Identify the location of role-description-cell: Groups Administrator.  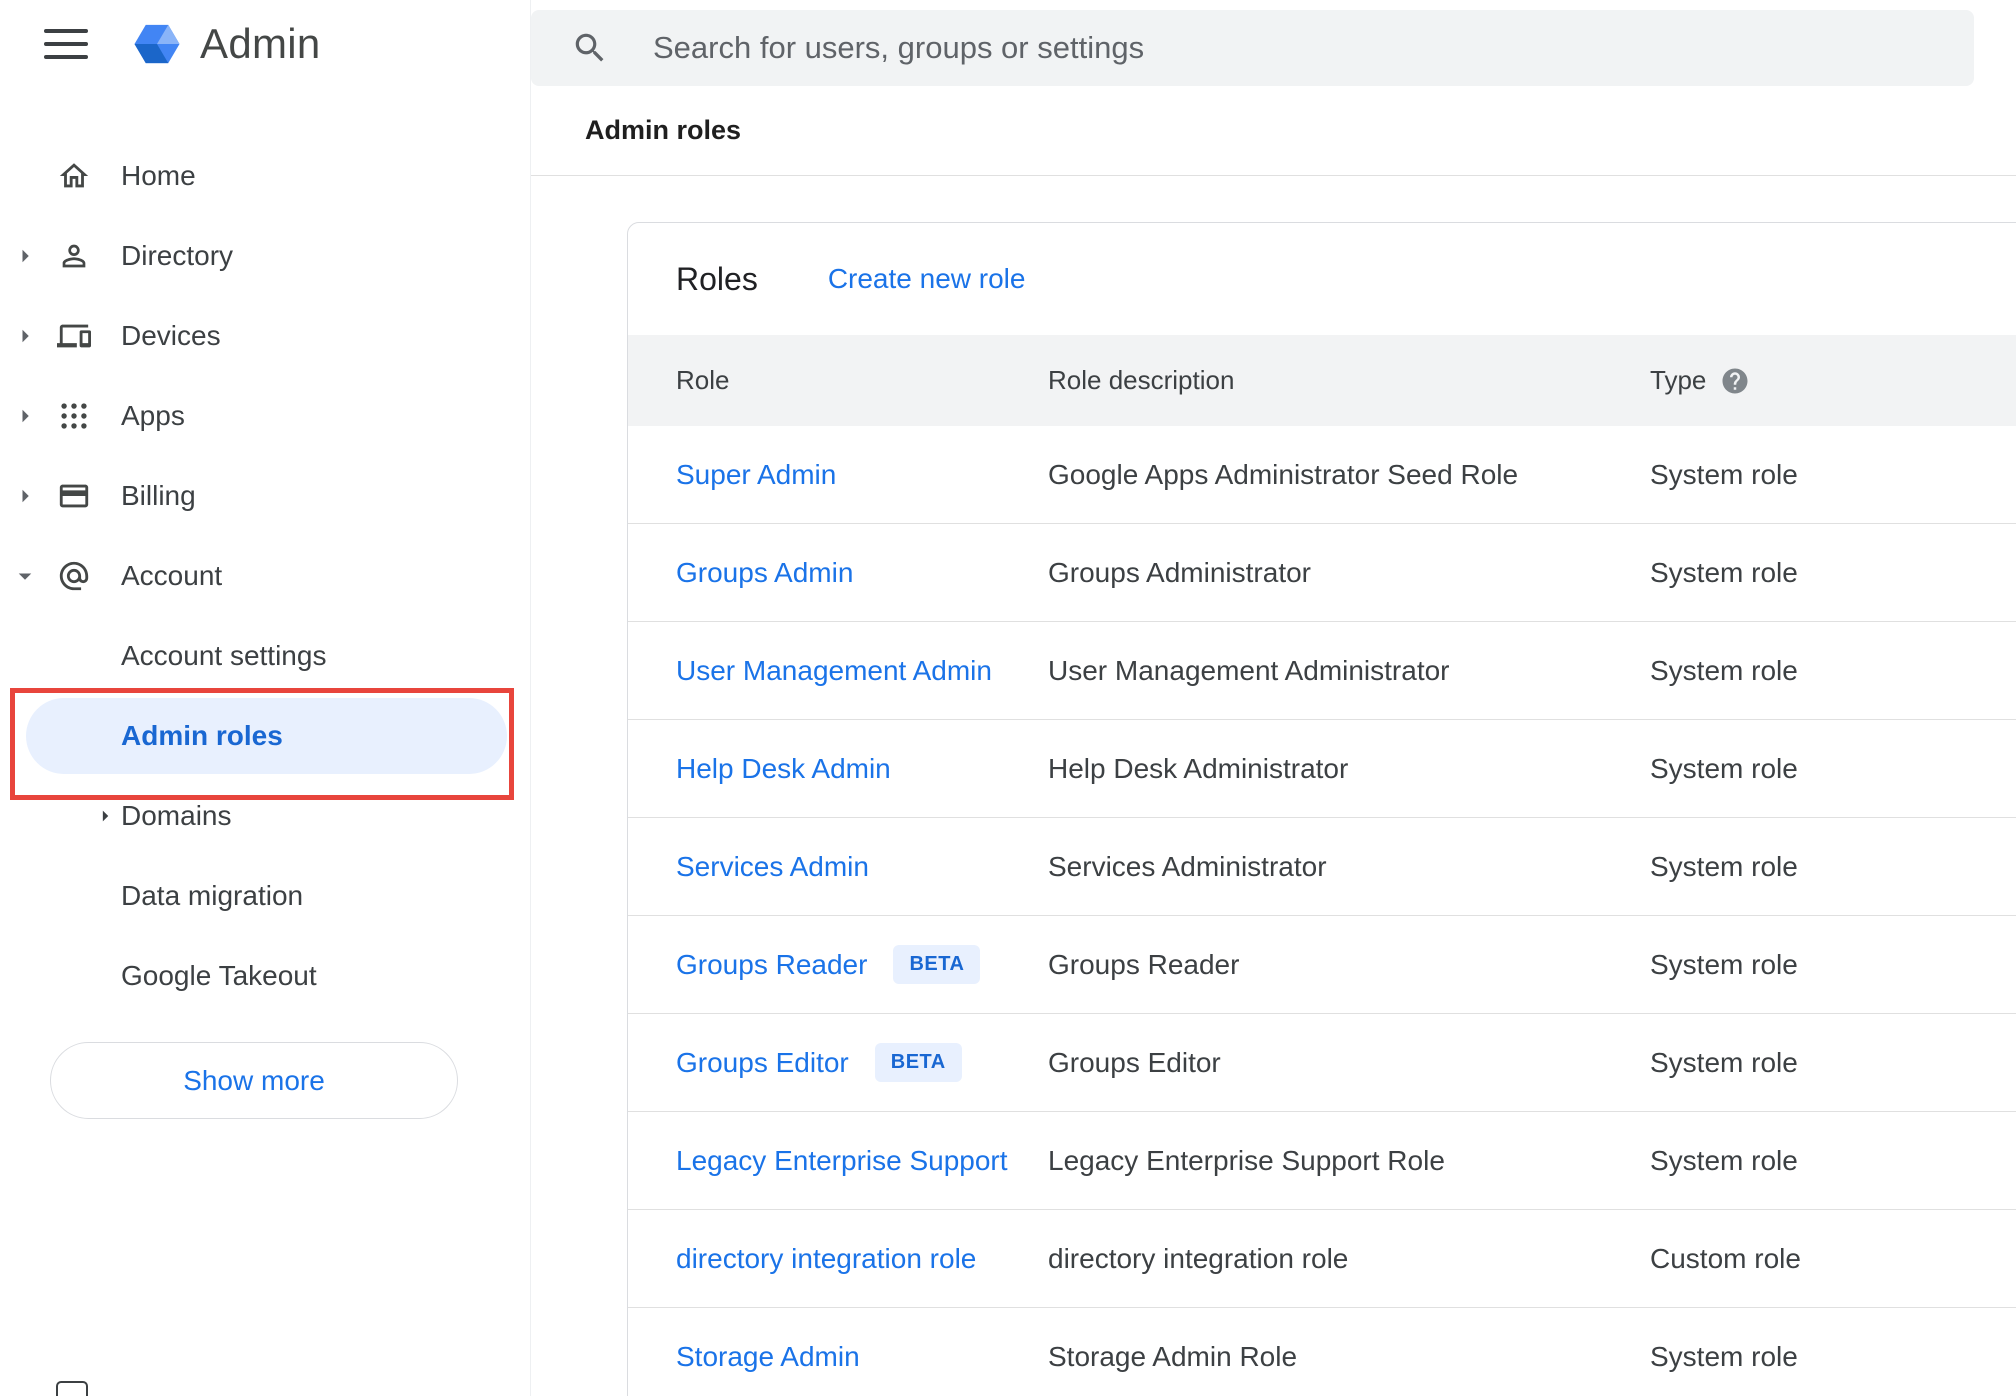
(1179, 572).